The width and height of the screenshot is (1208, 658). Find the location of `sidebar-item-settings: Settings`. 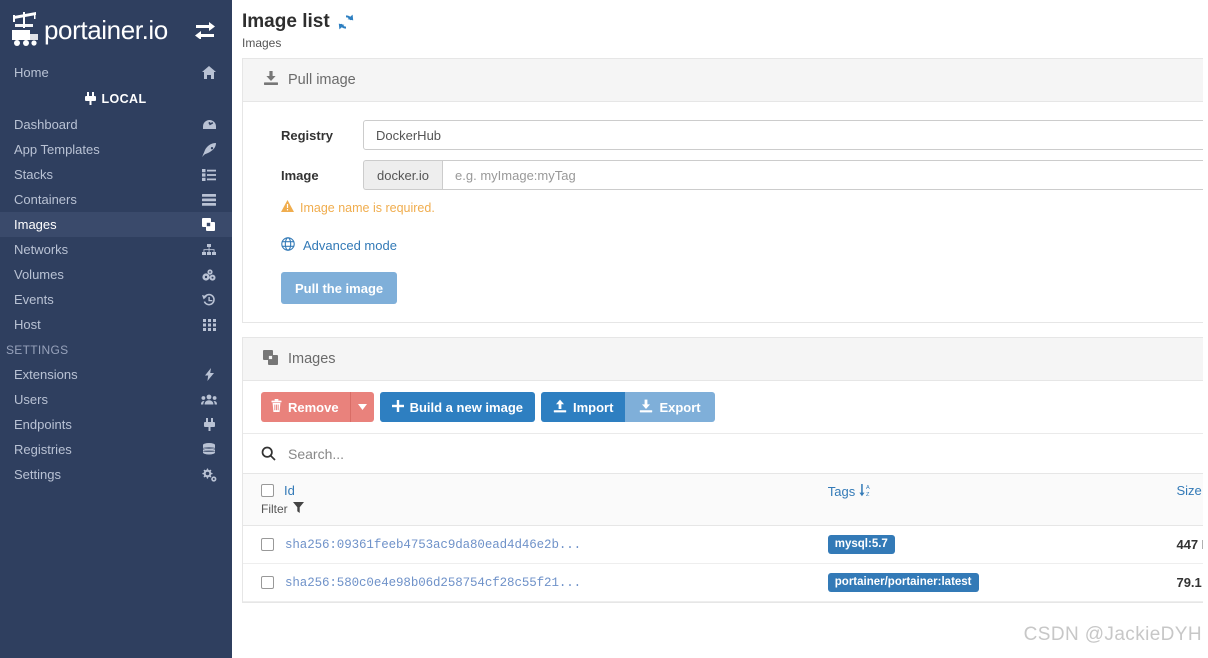

sidebar-item-settings: Settings is located at coordinates (116, 474).